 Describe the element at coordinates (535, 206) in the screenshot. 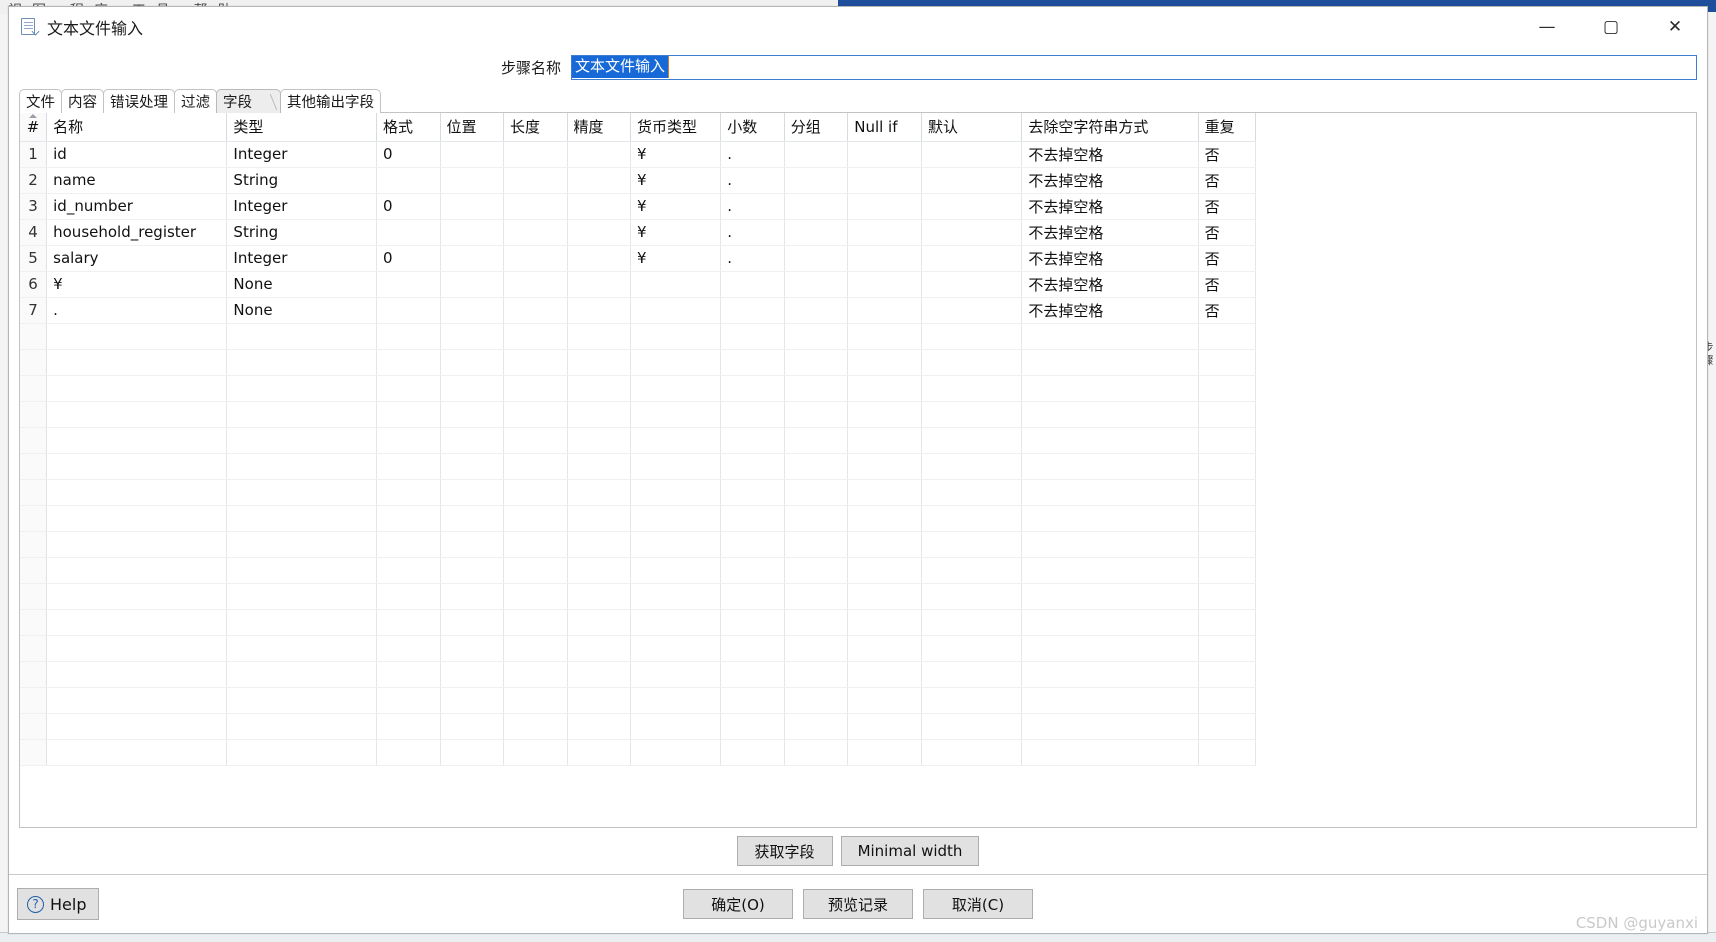

I see `cell-length` at that location.